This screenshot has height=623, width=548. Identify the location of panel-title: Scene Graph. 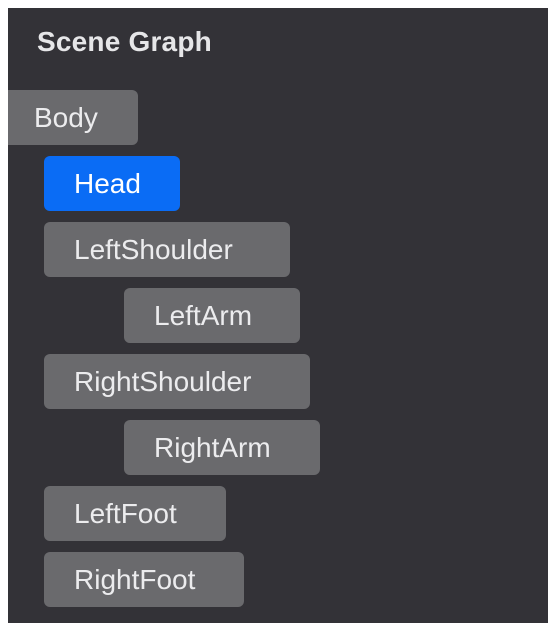
(124, 41).